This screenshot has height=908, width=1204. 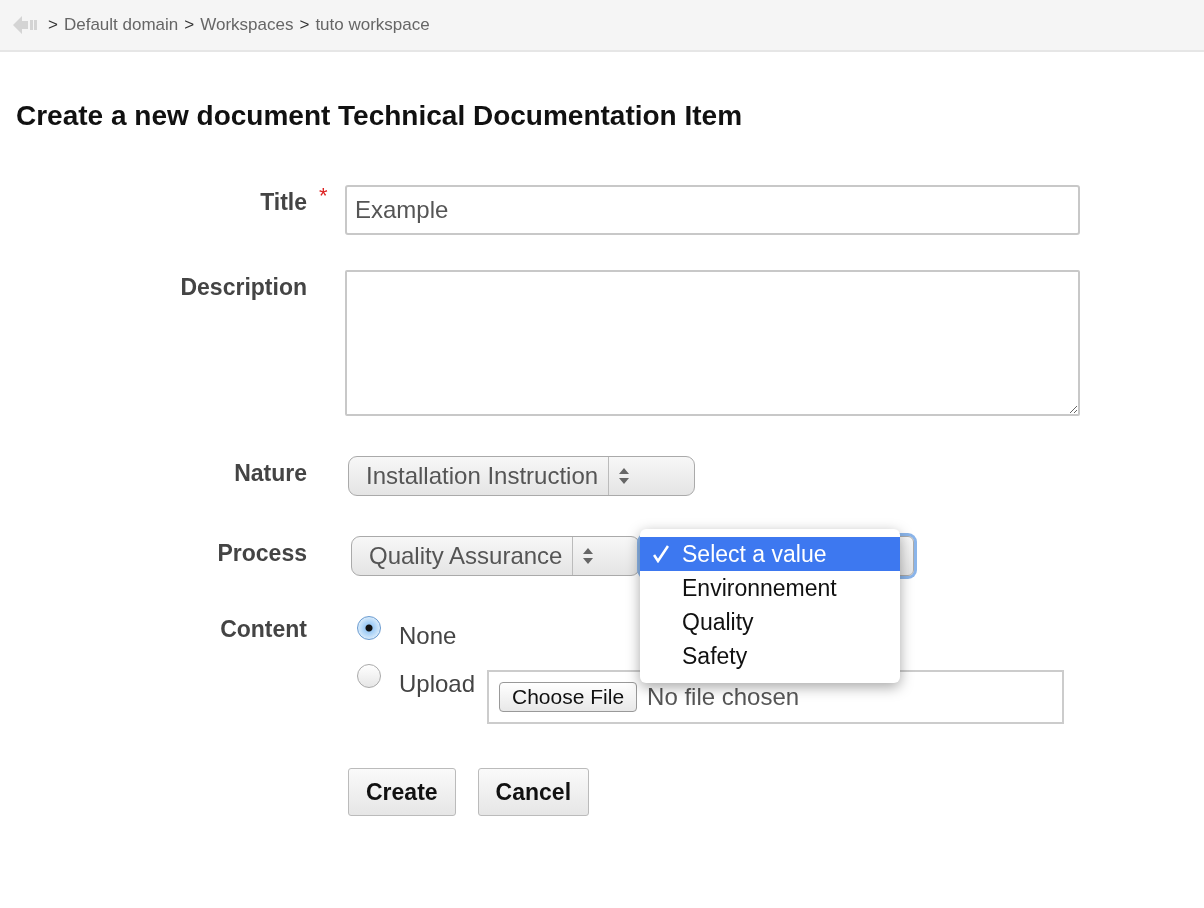 I want to click on radio-label: Upload, so click(x=438, y=684).